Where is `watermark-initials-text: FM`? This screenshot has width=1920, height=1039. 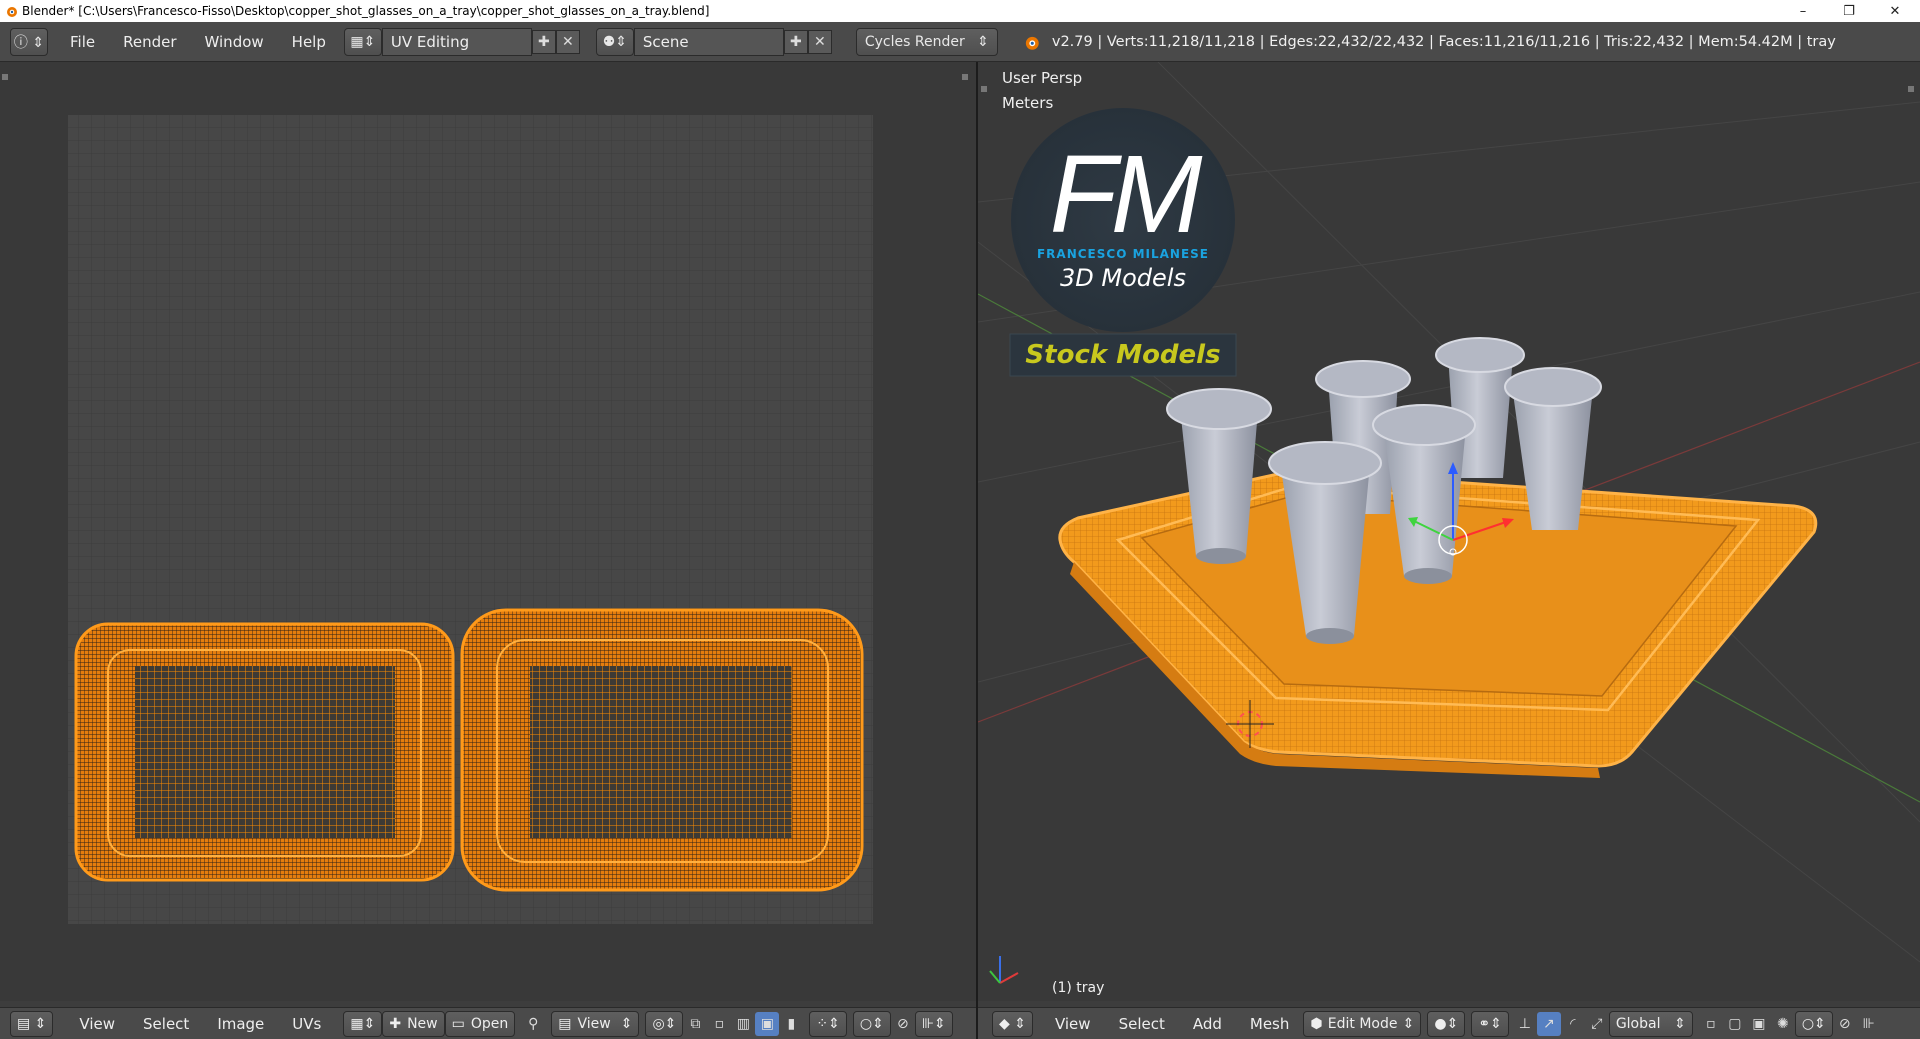 watermark-initials-text: FM is located at coordinates (1126, 194).